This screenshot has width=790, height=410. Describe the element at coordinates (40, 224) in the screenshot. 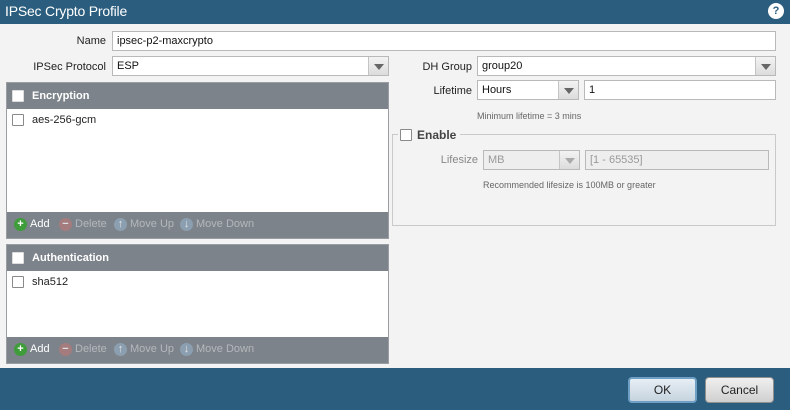

I see `encryption-add-button: Add` at that location.